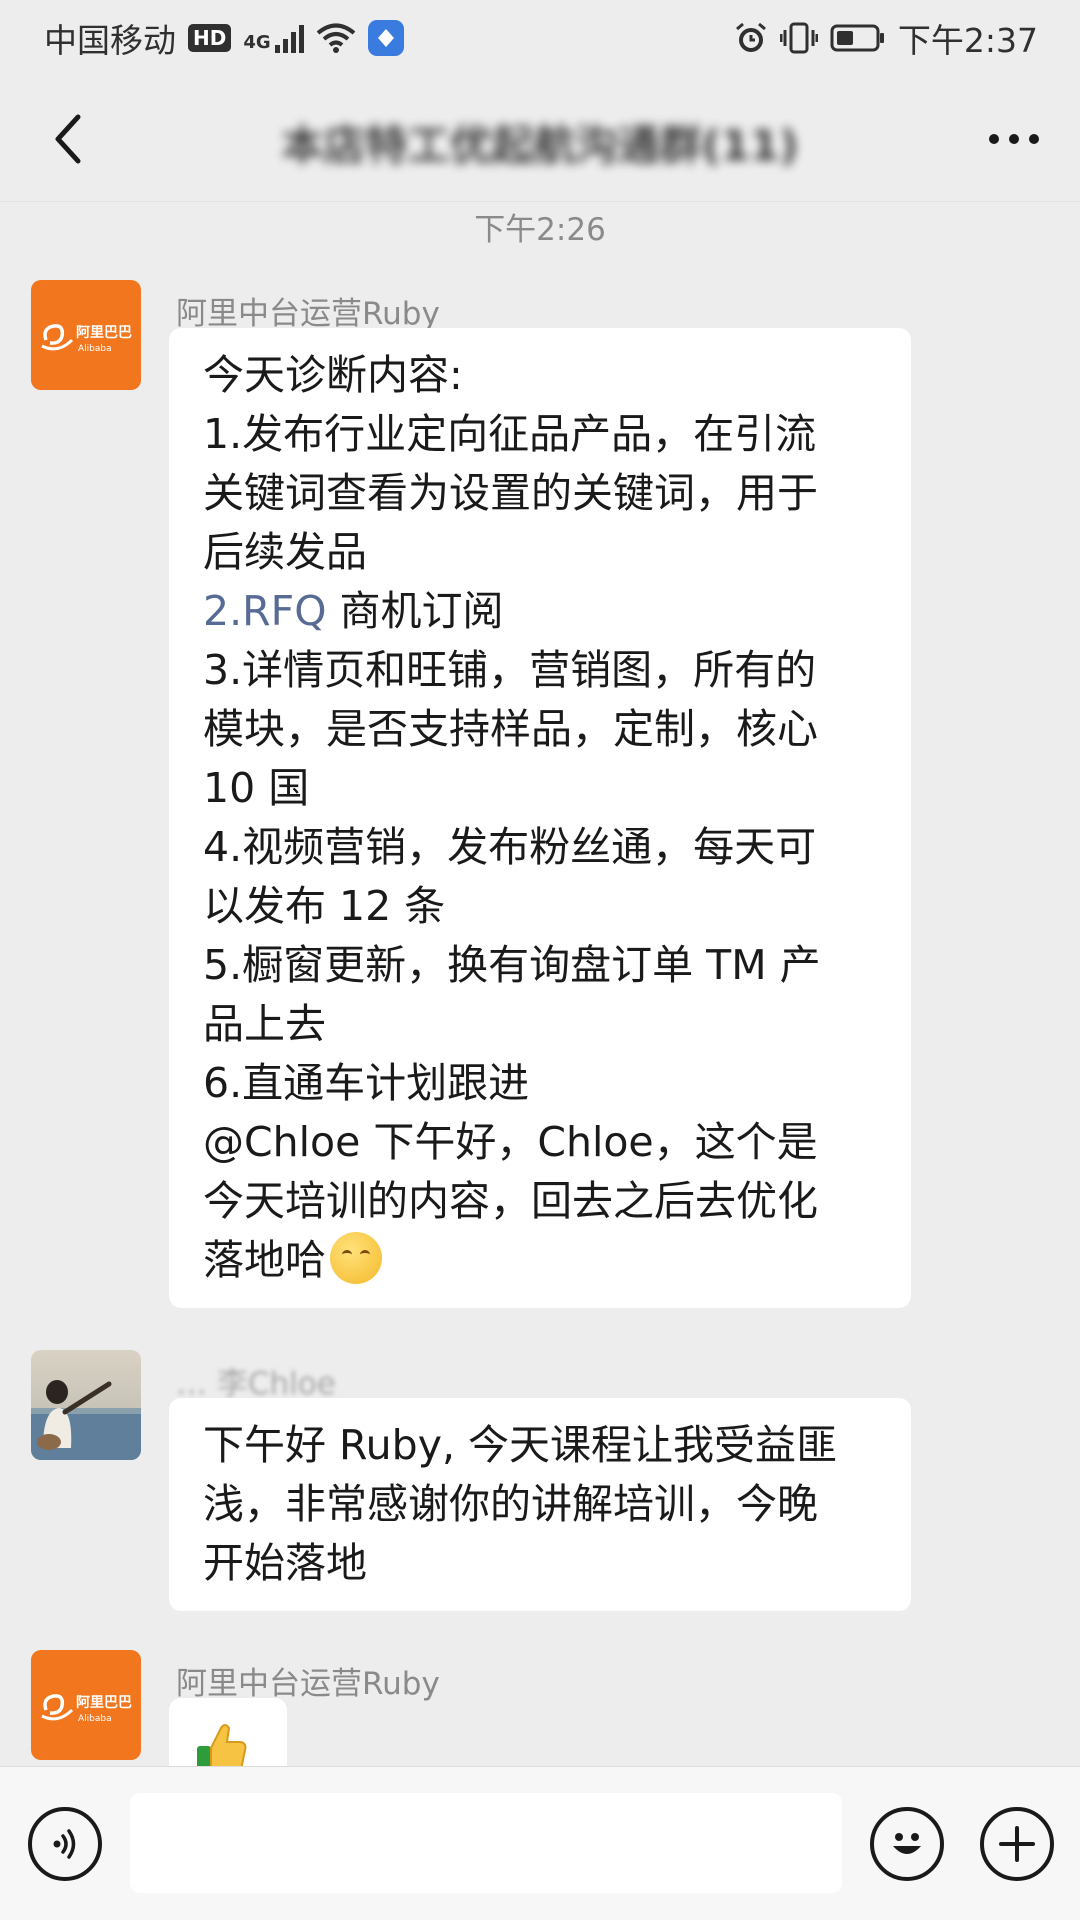  What do you see at coordinates (285, 1563) in the screenshot?
I see `message-line: 开始落地` at bounding box center [285, 1563].